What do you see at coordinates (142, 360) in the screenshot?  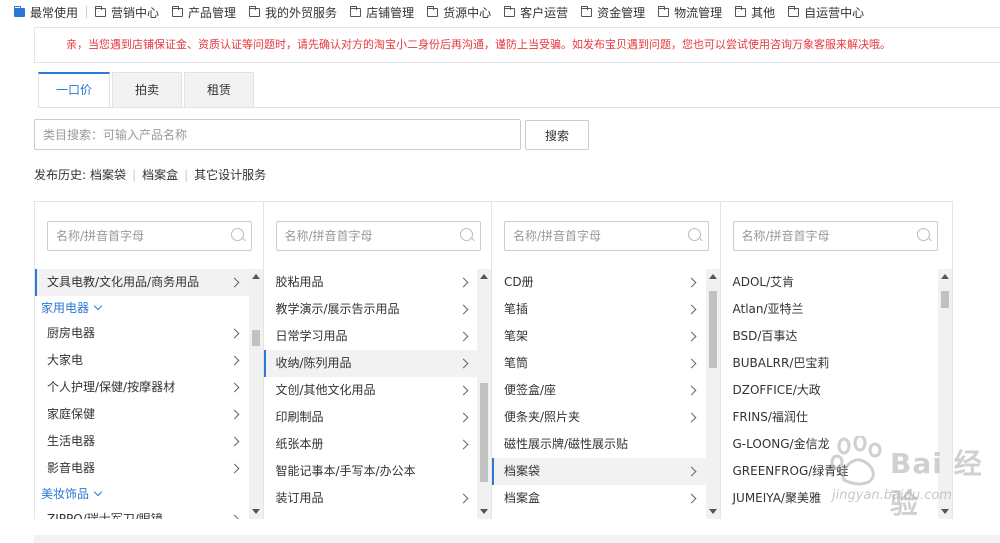 I see `category-item: 大家电` at bounding box center [142, 360].